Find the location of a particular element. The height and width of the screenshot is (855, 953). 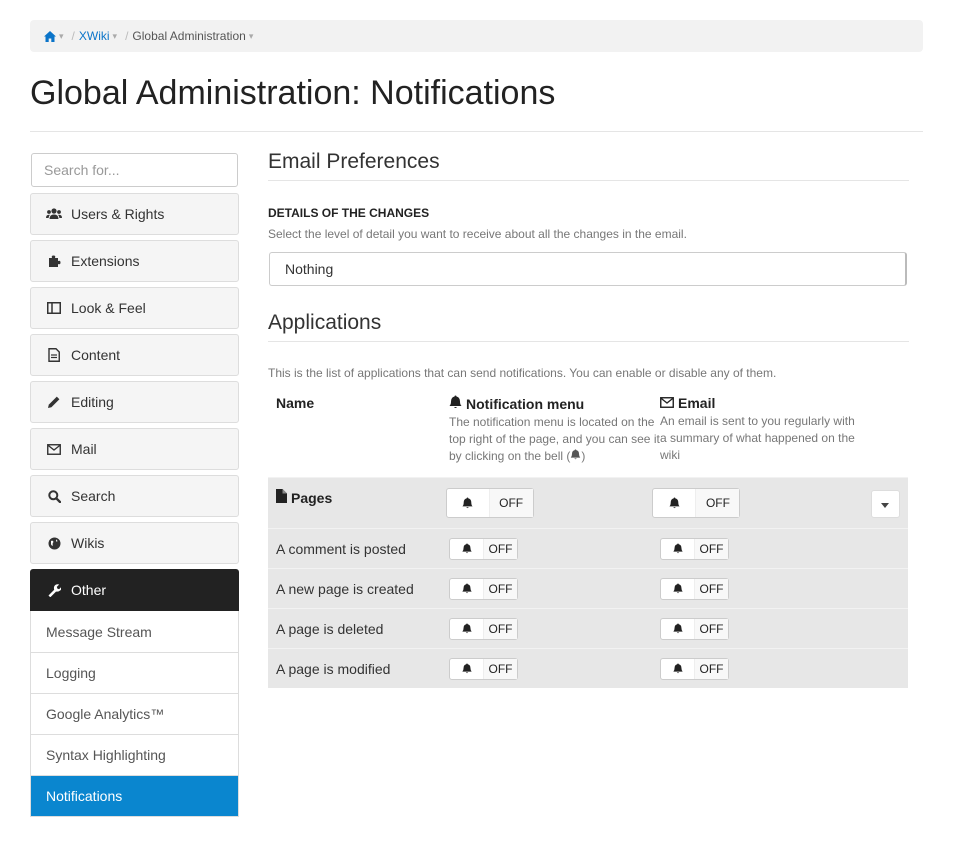

details-label: DETAILS OF THE CHANGES is located at coordinates (349, 213).